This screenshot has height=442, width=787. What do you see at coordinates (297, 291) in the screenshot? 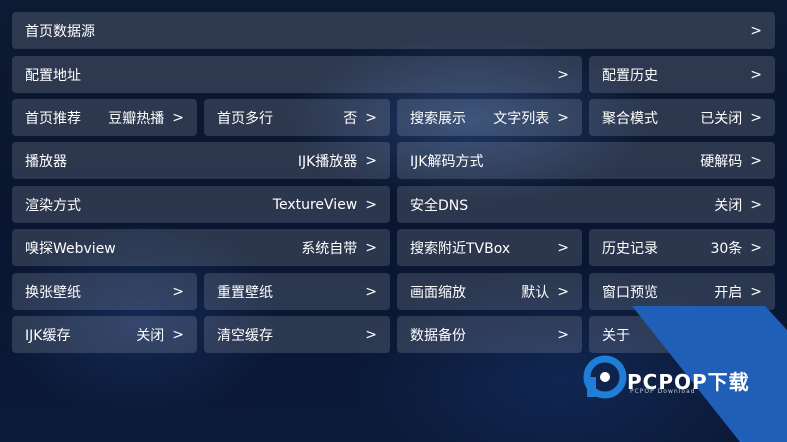
I see `reset-wallpaper-setting: 重置壁纸 >` at bounding box center [297, 291].